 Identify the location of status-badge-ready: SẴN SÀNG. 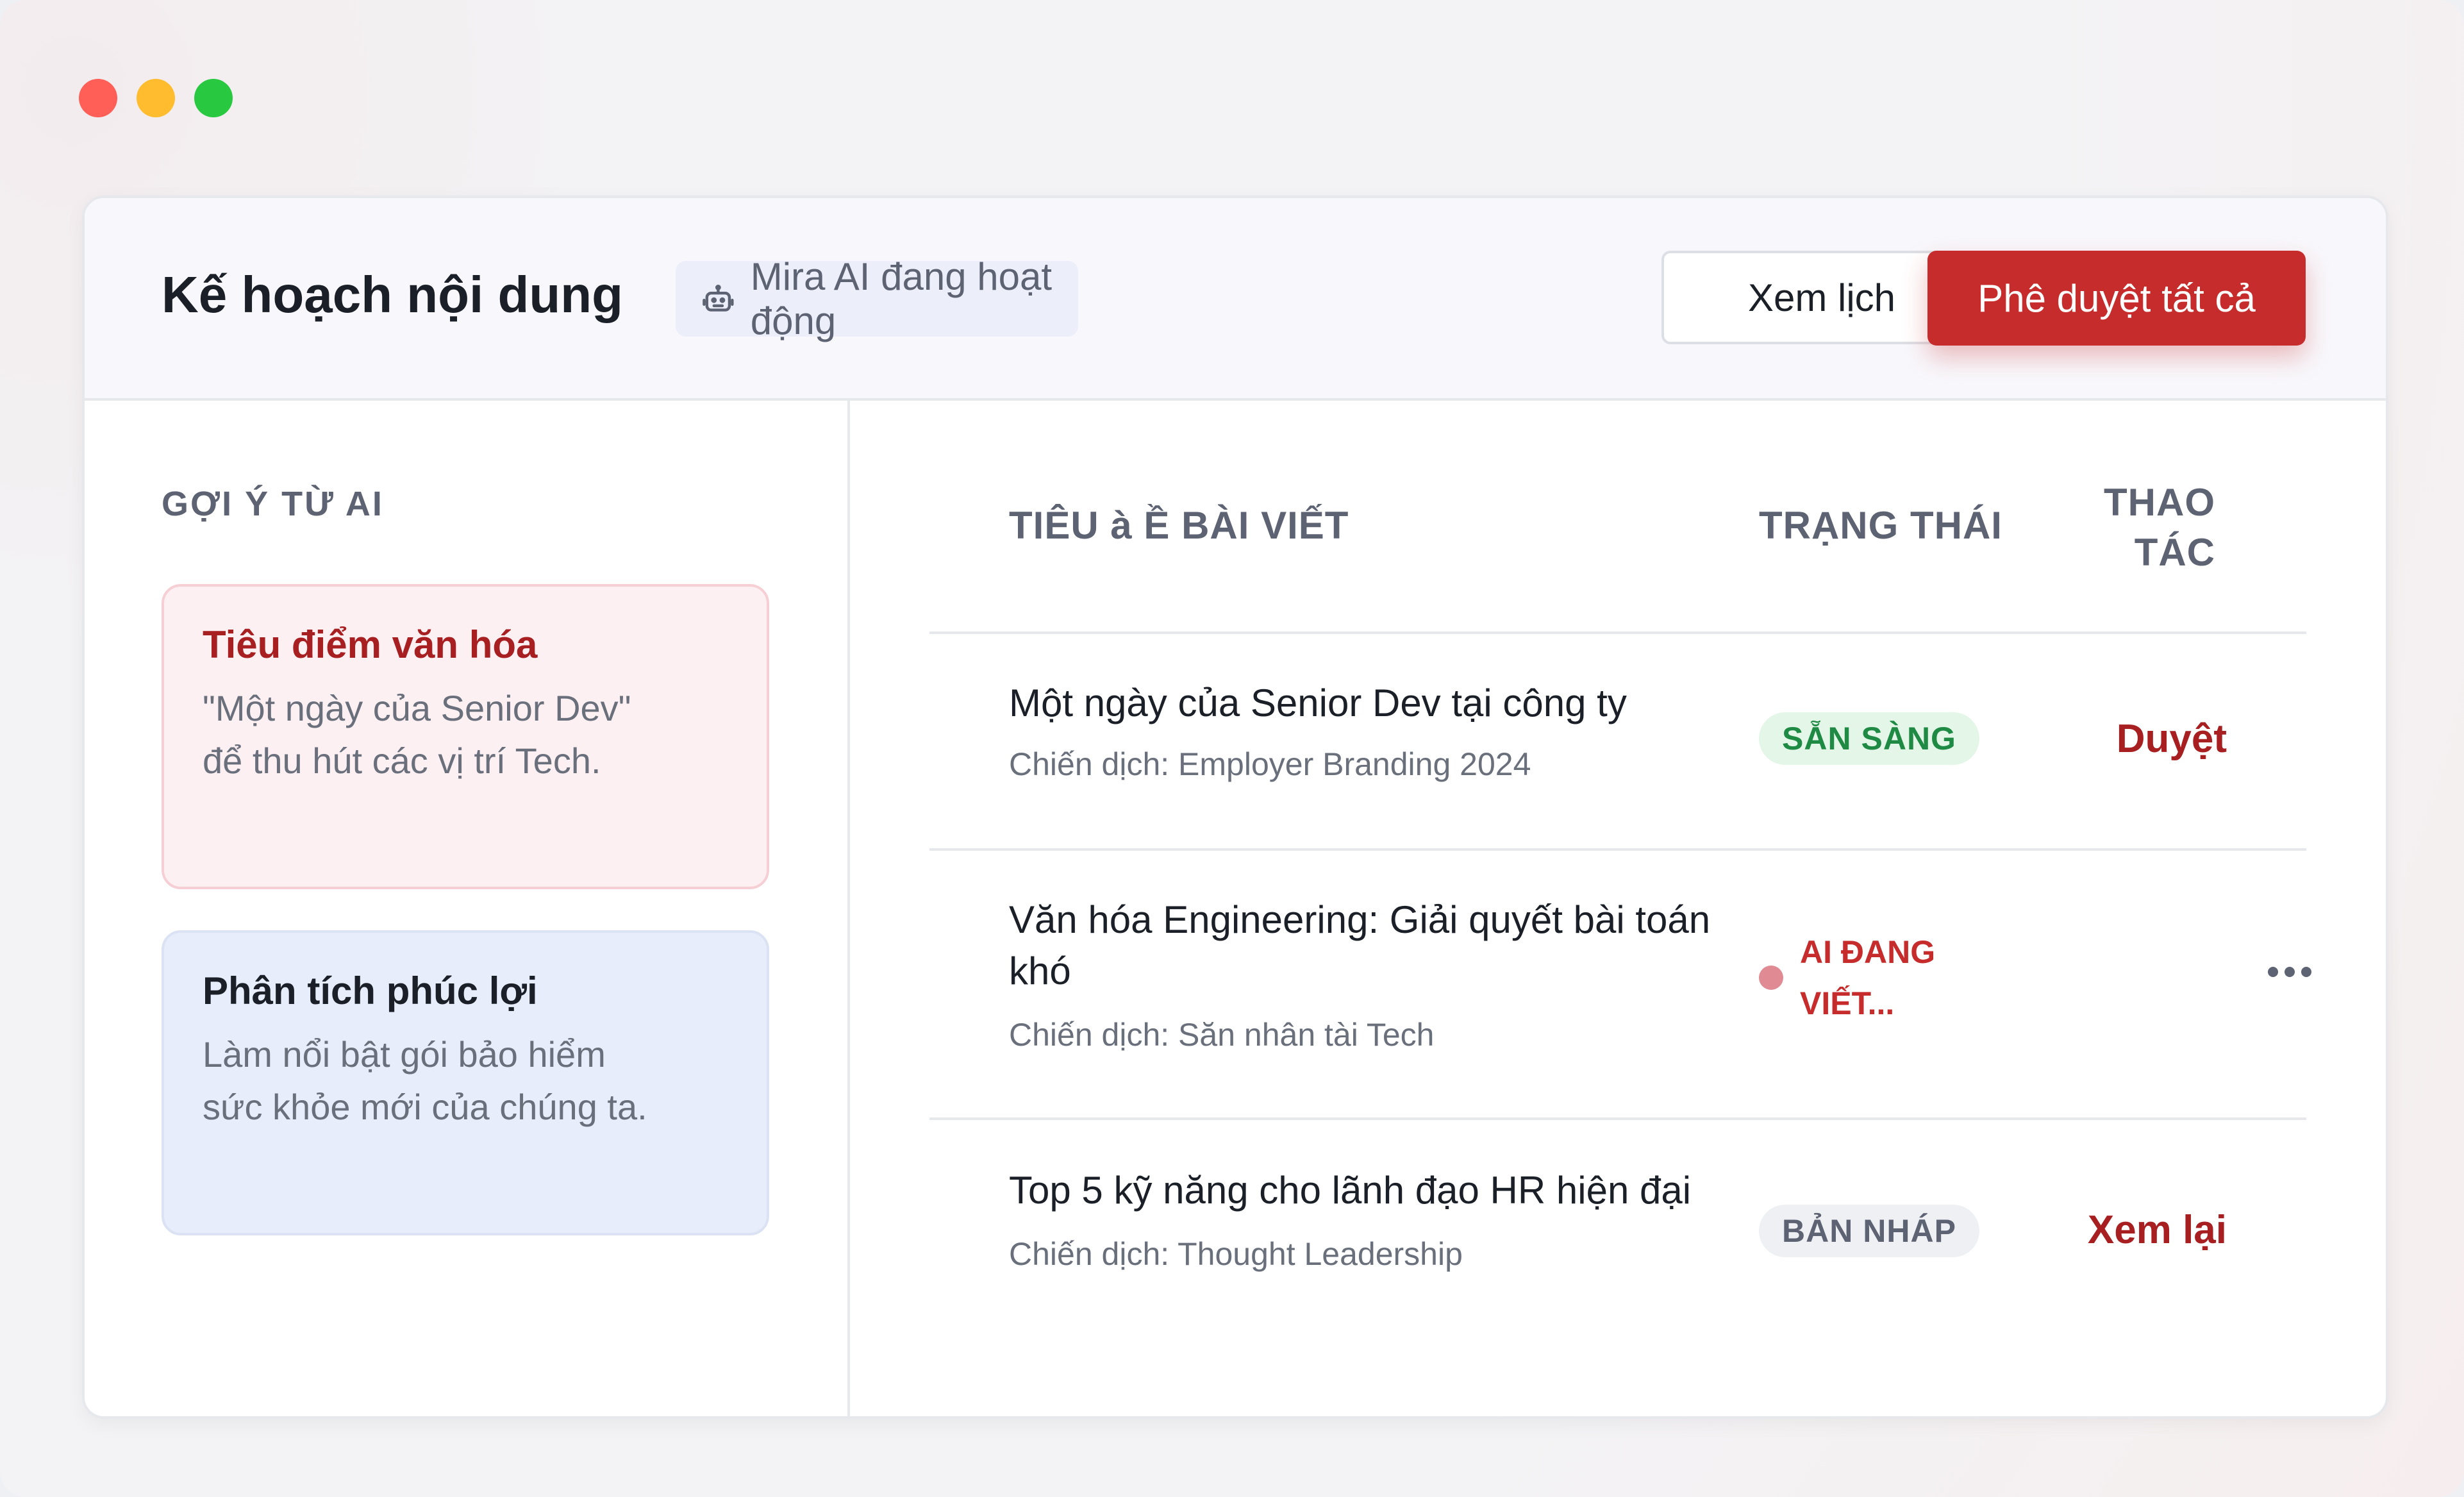
(1869, 738).